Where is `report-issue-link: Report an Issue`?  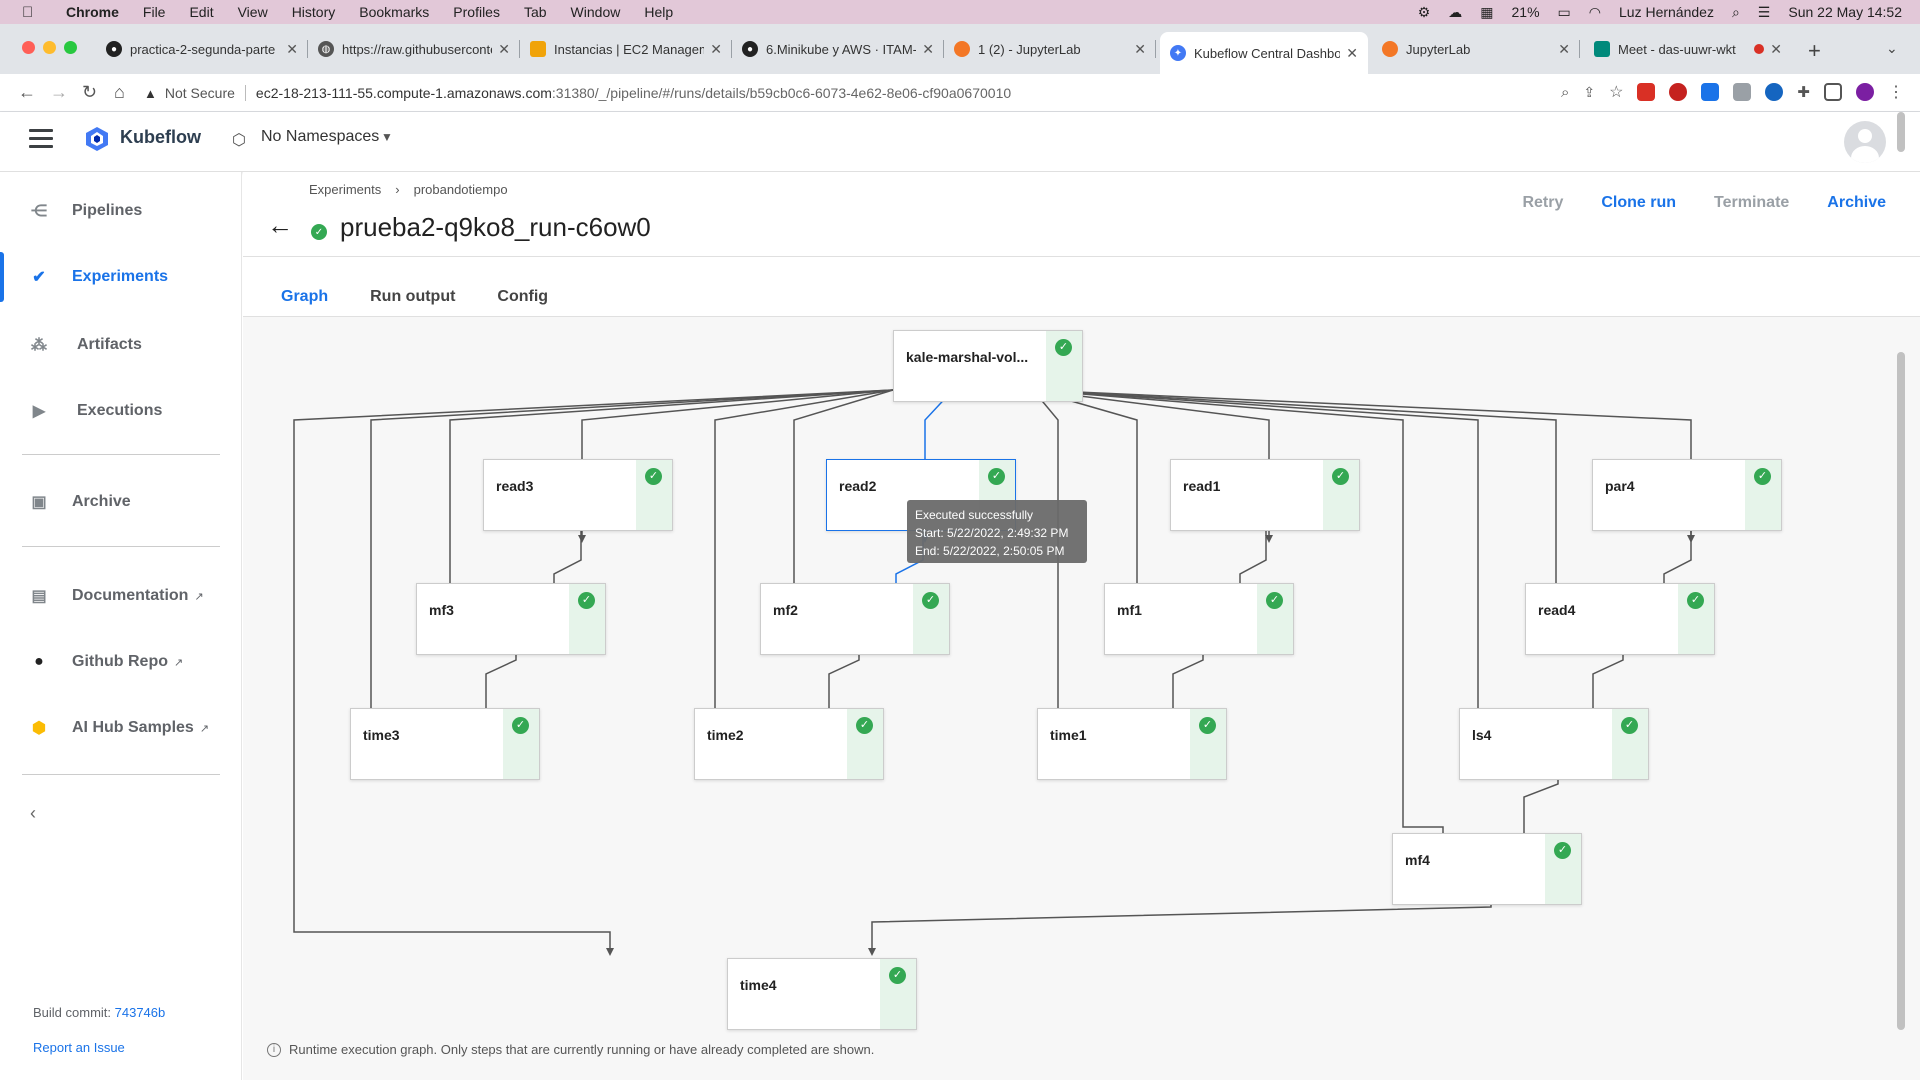
report-issue-link: Report an Issue is located at coordinates (79, 1047).